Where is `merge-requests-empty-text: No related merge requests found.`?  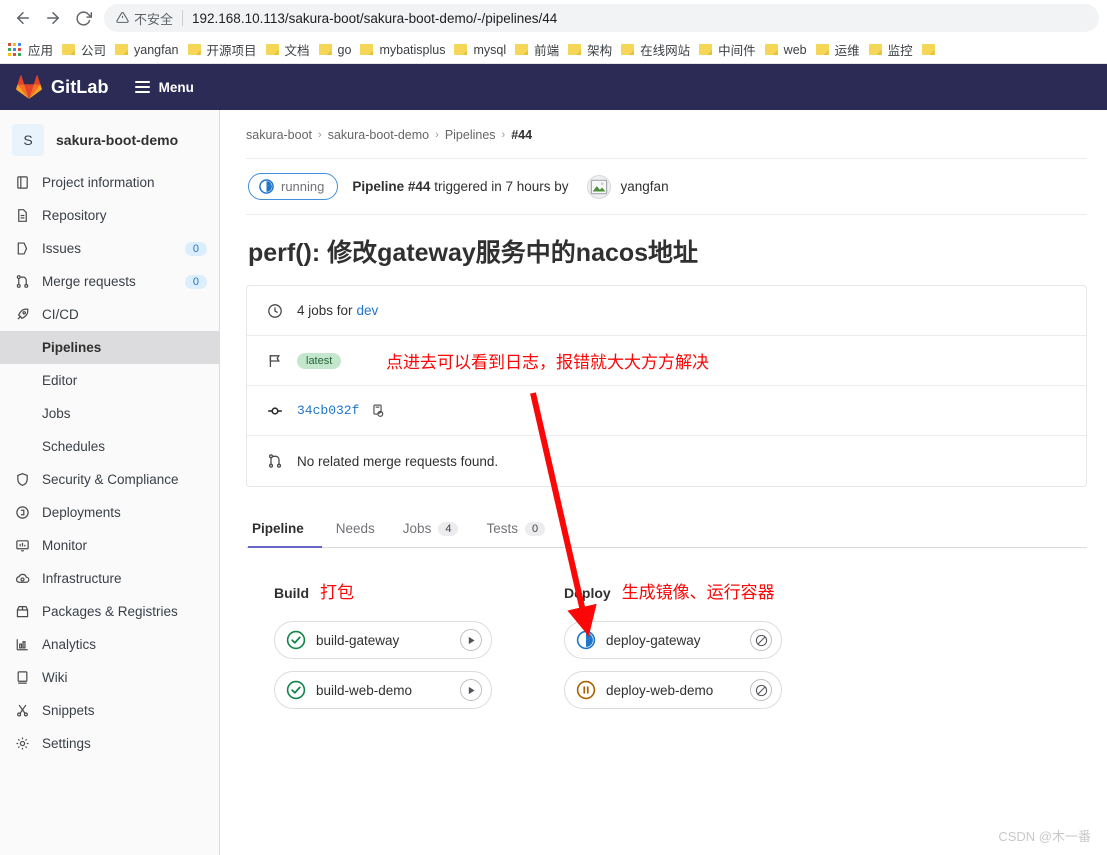
merge-requests-empty-text: No related merge requests found. is located at coordinates (398, 461).